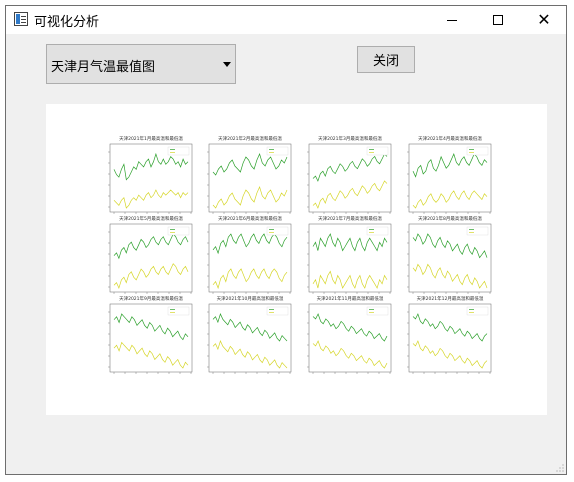 This screenshot has width=574, height=482. Describe the element at coordinates (250, 298) in the screenshot. I see `panel-title: 天津2021年10月最高温和最低温` at that location.